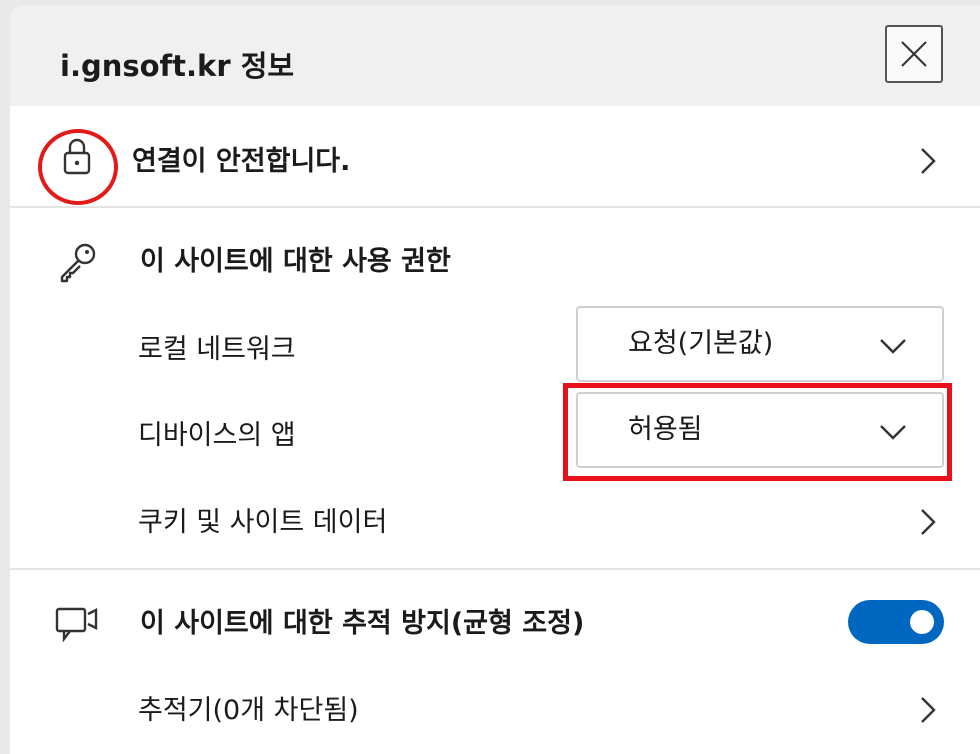  Describe the element at coordinates (701, 343) in the screenshot. I see `local-network-value: 요청(기본값)` at that location.